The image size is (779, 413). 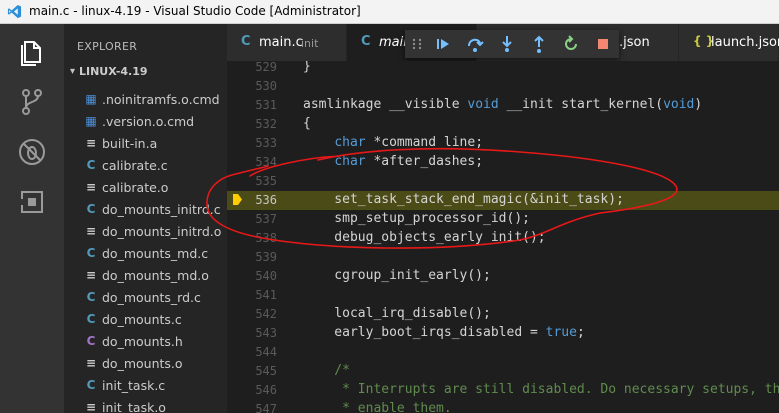 What do you see at coordinates (91, 341) in the screenshot?
I see `h-file-icon: C` at bounding box center [91, 341].